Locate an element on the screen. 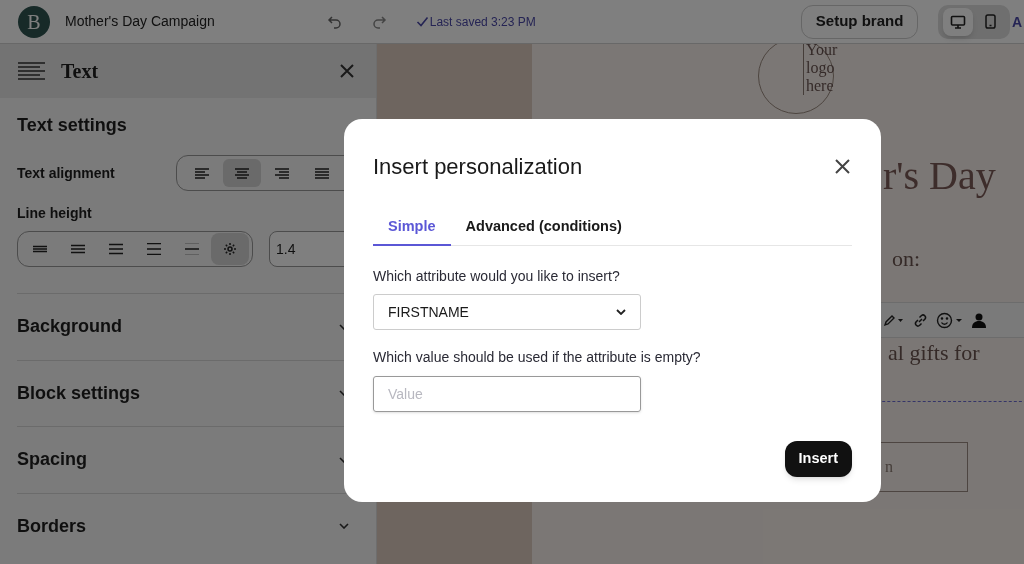 This screenshot has width=1024, height=564. check-icon is located at coordinates (422, 21).